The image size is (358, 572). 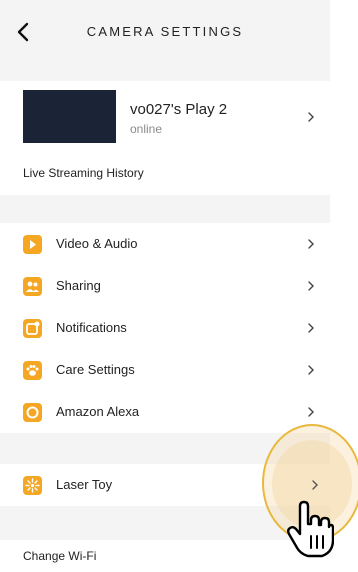 What do you see at coordinates (32, 370) in the screenshot?
I see `paw-icon` at bounding box center [32, 370].